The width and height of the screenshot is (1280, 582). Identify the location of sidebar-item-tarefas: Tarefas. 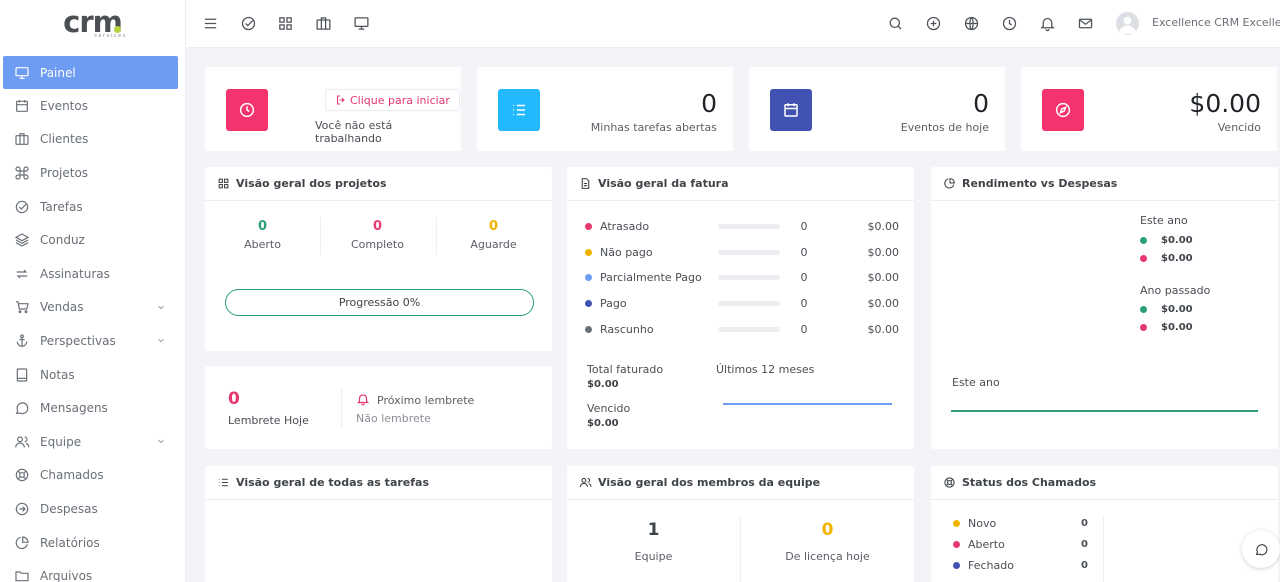
(92, 207).